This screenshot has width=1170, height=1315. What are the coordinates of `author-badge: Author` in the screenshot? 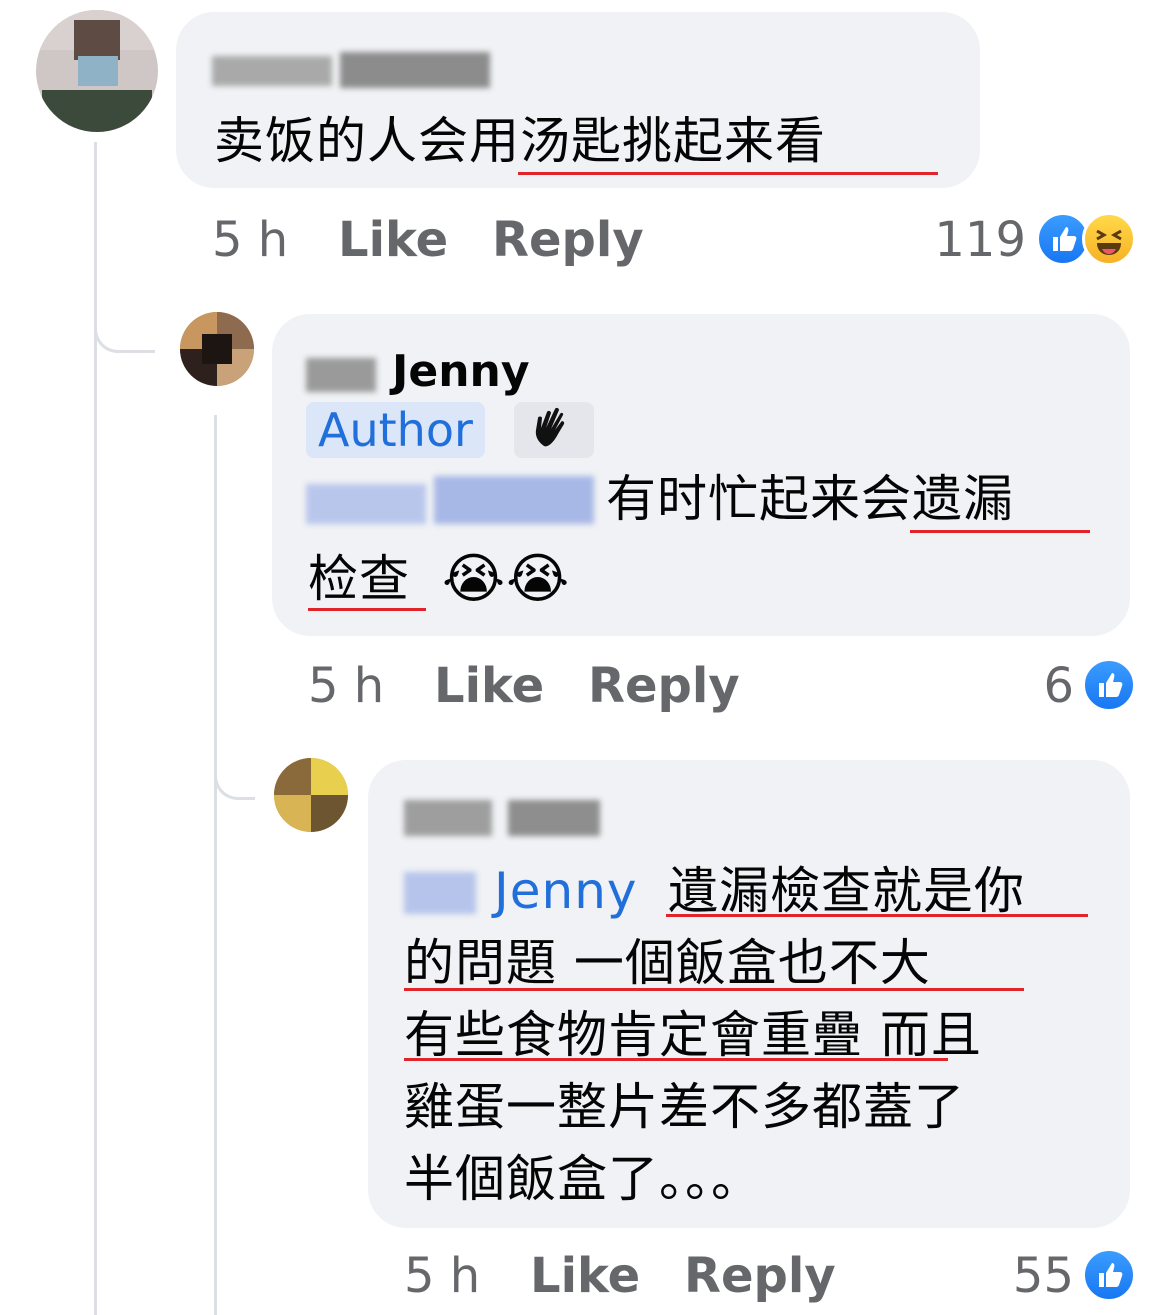 It's located at (395, 430).